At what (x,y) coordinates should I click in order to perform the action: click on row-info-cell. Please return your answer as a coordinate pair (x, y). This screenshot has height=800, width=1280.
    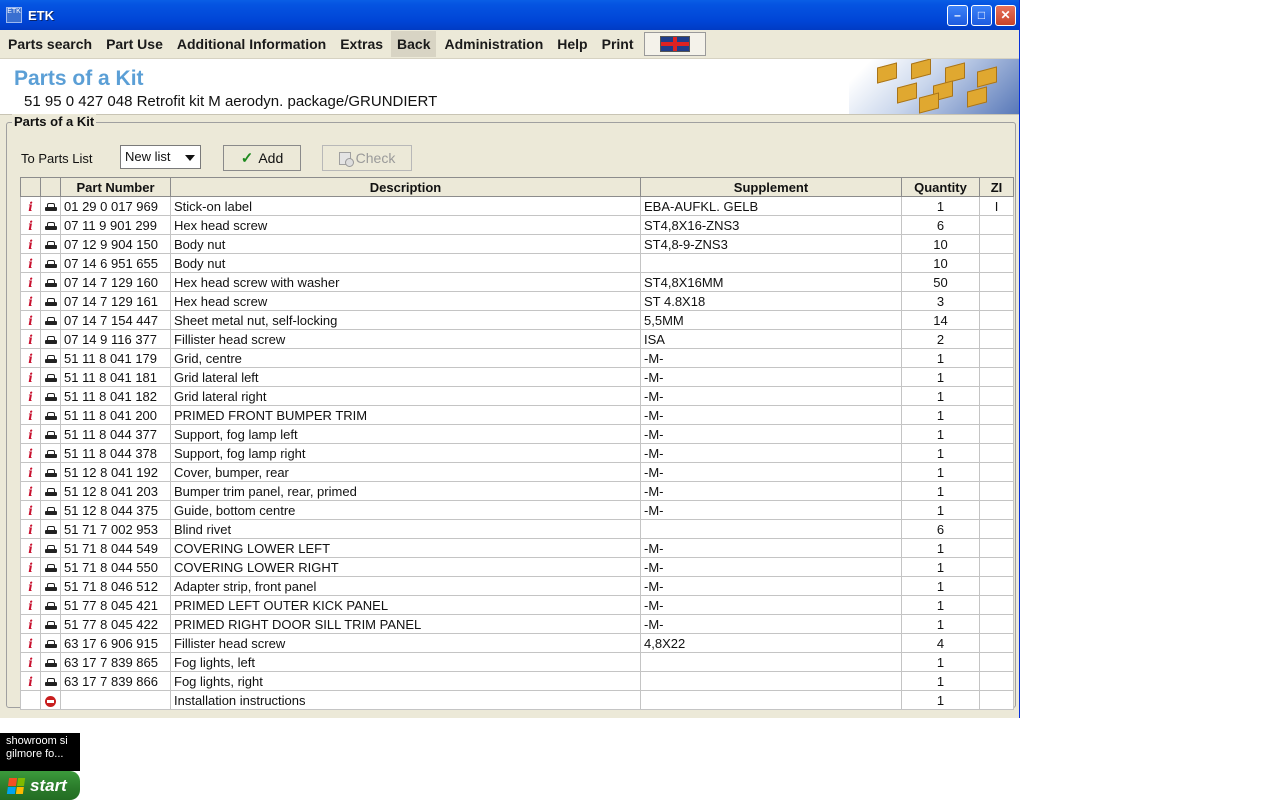
    Looking at the image, I should click on (30, 700).